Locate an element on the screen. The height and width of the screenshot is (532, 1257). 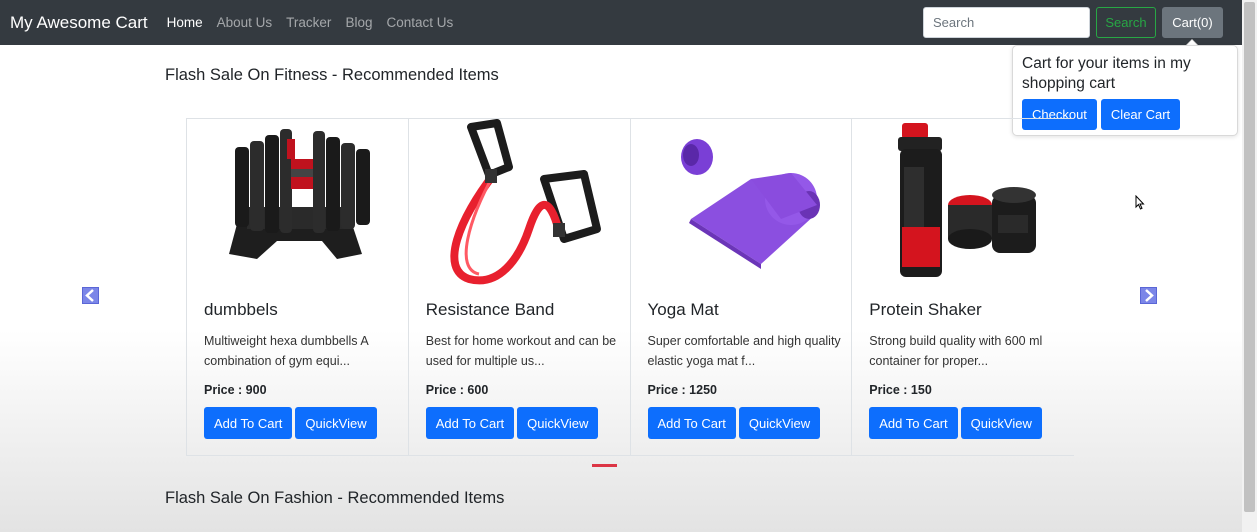
brand-logo: My Awesome Cart is located at coordinates (79, 23).